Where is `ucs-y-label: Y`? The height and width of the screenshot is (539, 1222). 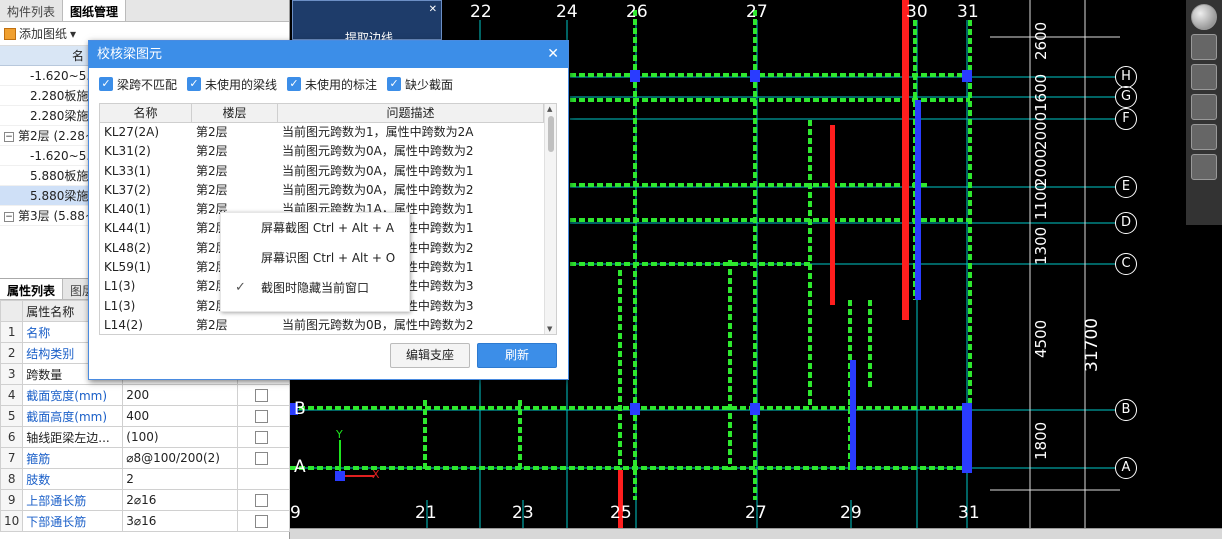
ucs-y-label: Y is located at coordinates (339, 434).